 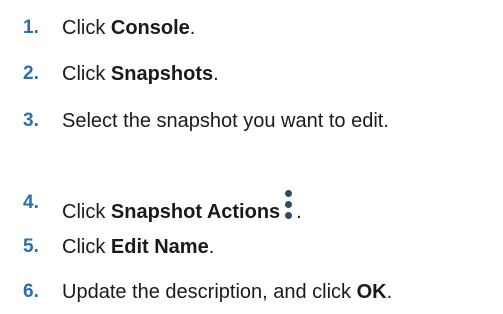 What do you see at coordinates (225, 121) in the screenshot?
I see `step-text: Select the snapshot you want to edit.` at bounding box center [225, 121].